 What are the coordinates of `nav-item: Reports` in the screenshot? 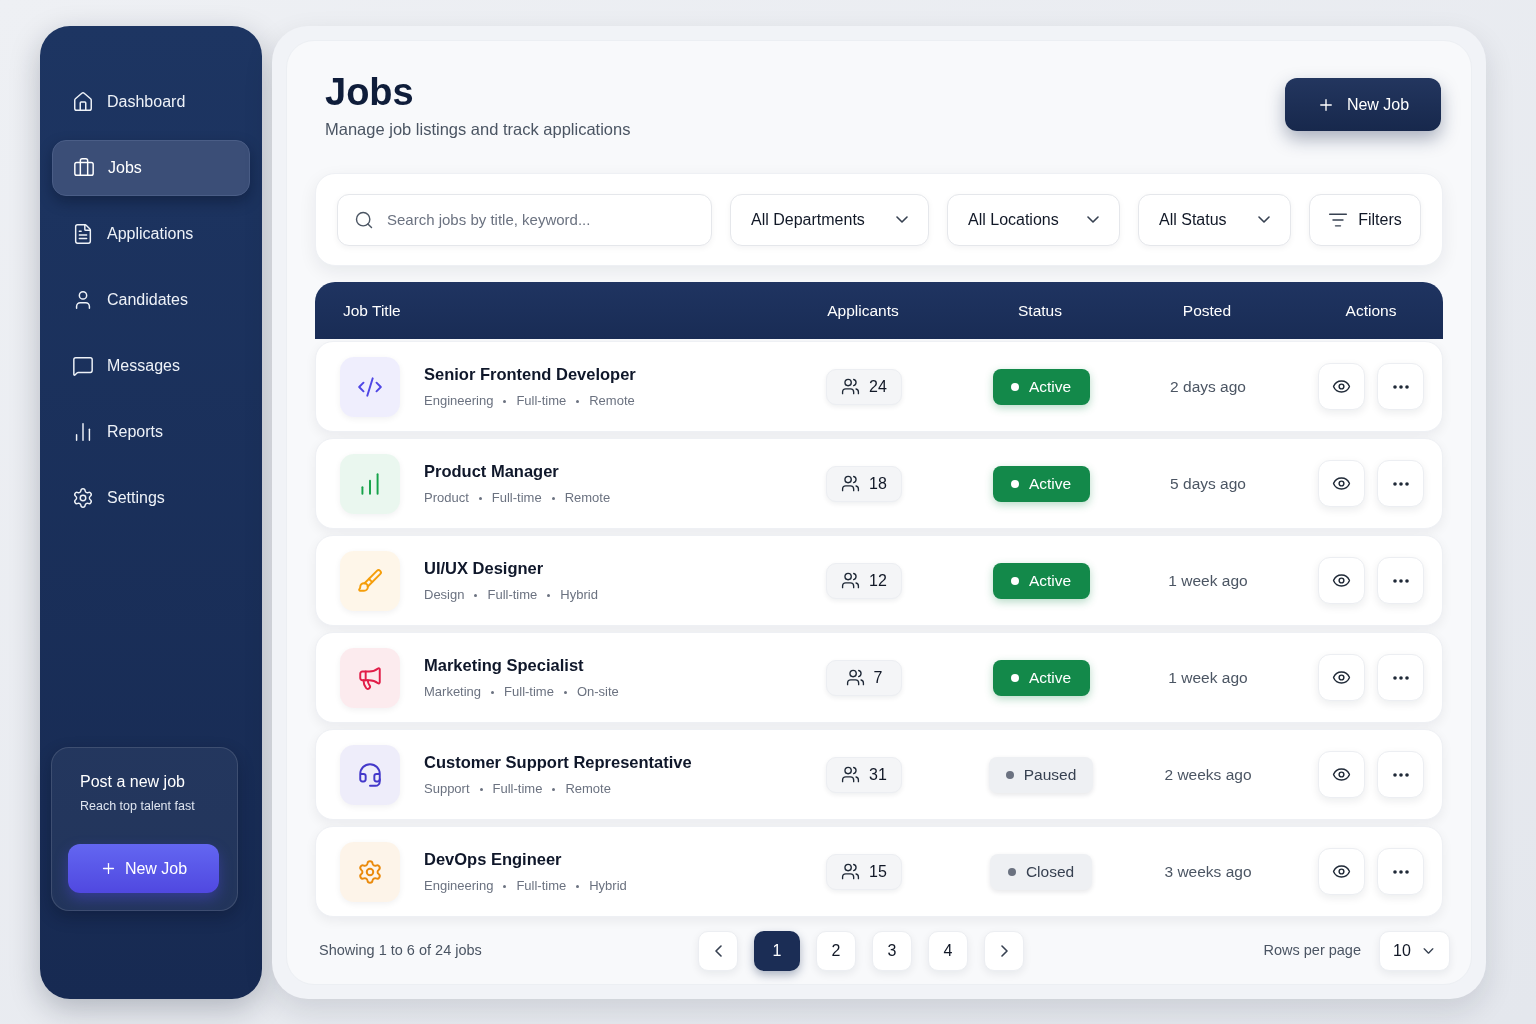 It's located at (151, 432).